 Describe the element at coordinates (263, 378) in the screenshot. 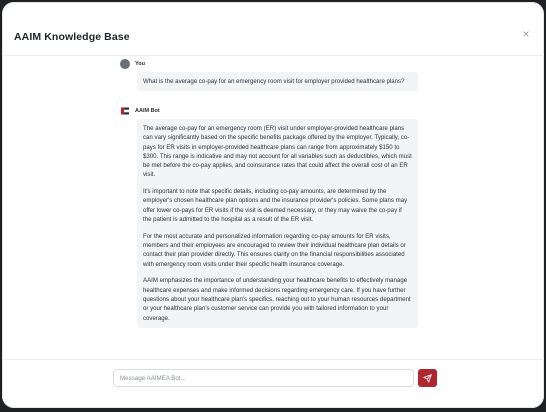

I see `message-input` at that location.